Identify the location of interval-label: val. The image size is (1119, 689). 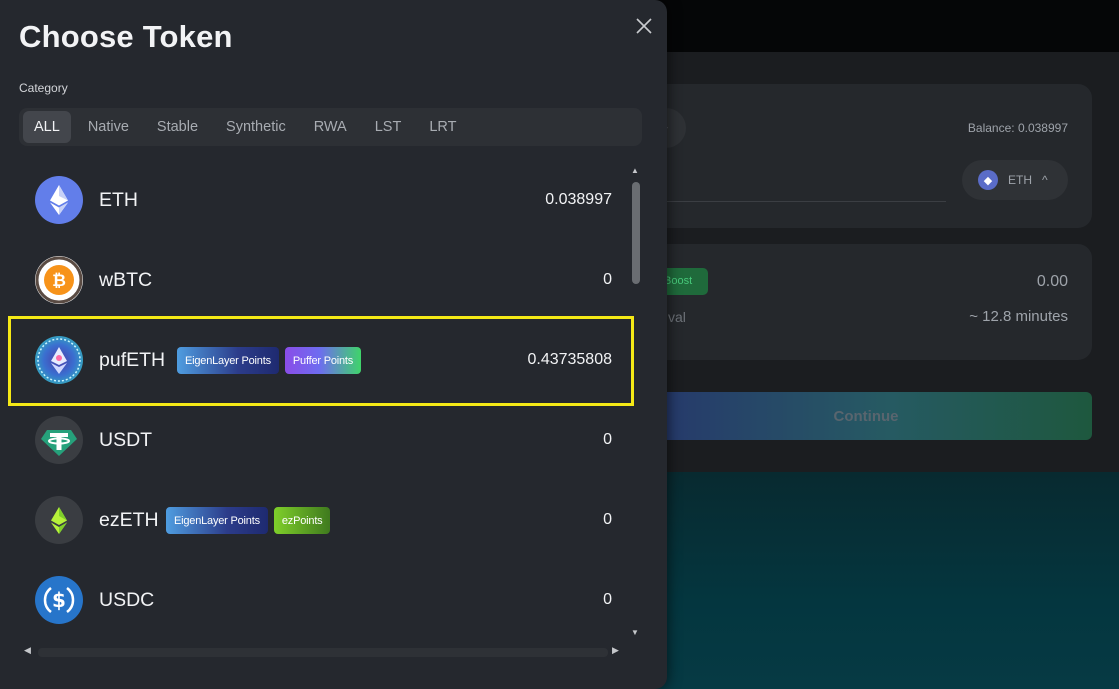
(677, 317).